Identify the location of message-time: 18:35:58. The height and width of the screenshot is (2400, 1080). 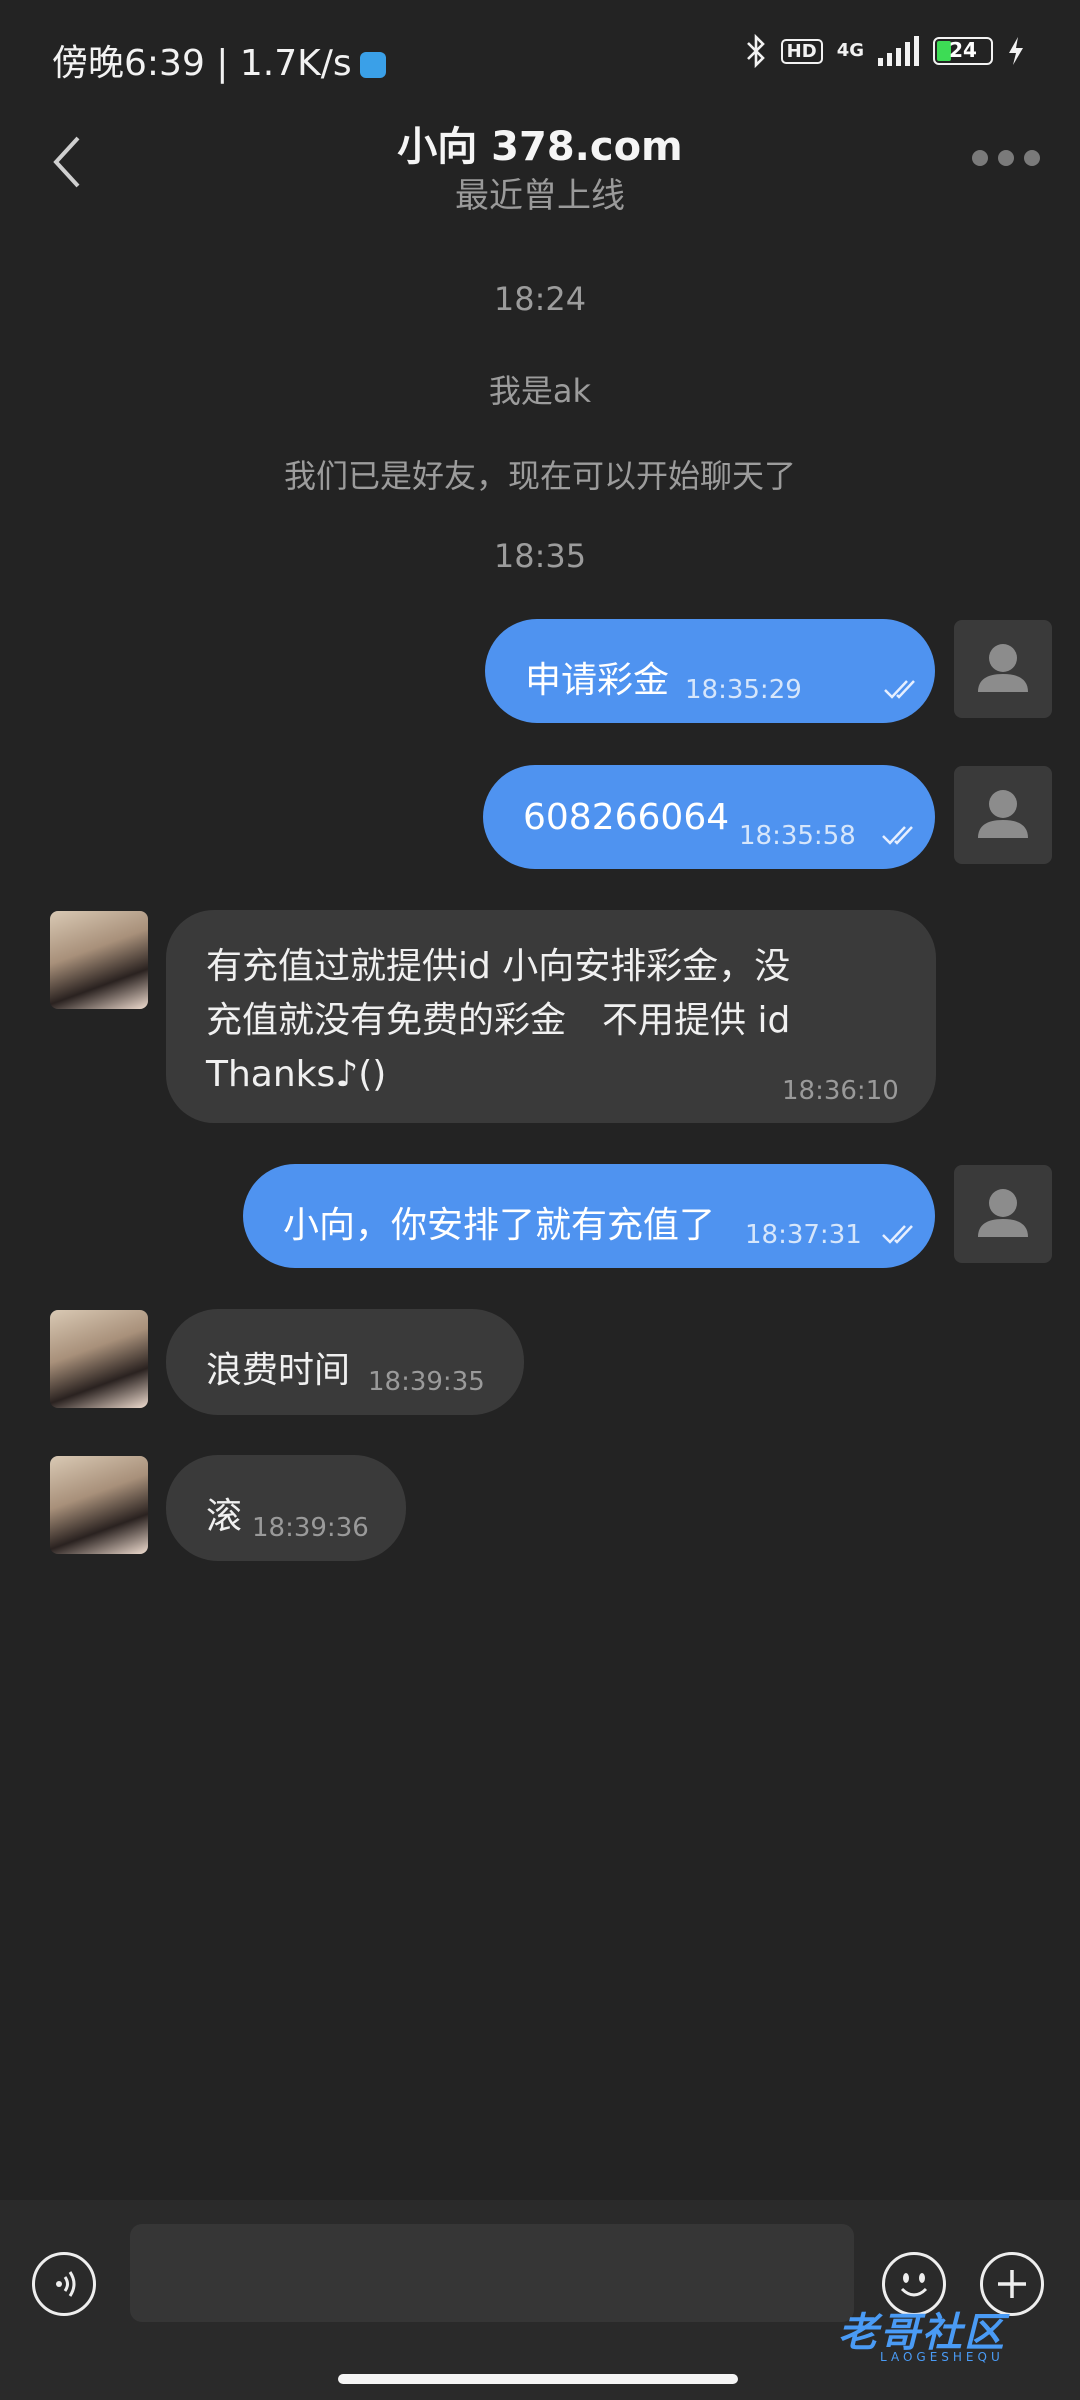
(797, 836).